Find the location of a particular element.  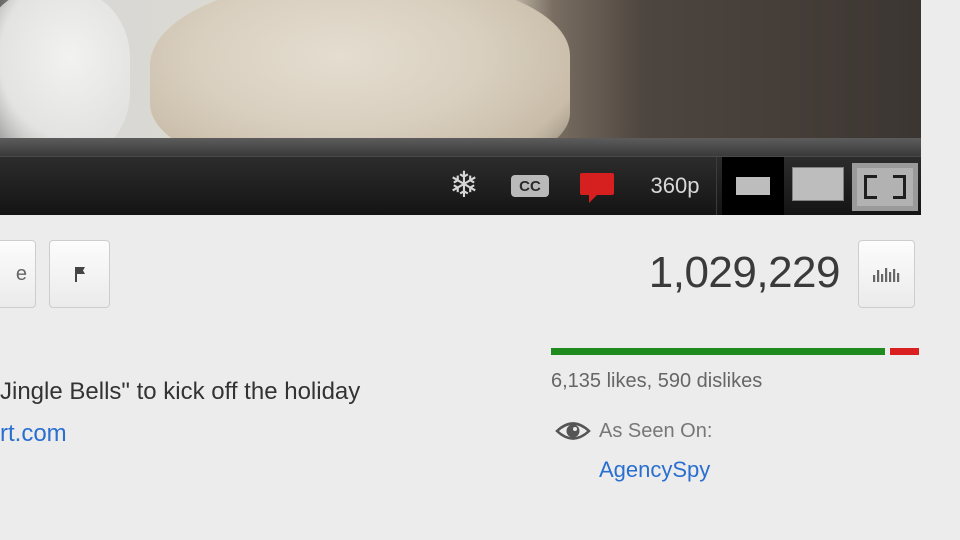

share-button: e is located at coordinates (18, 274).